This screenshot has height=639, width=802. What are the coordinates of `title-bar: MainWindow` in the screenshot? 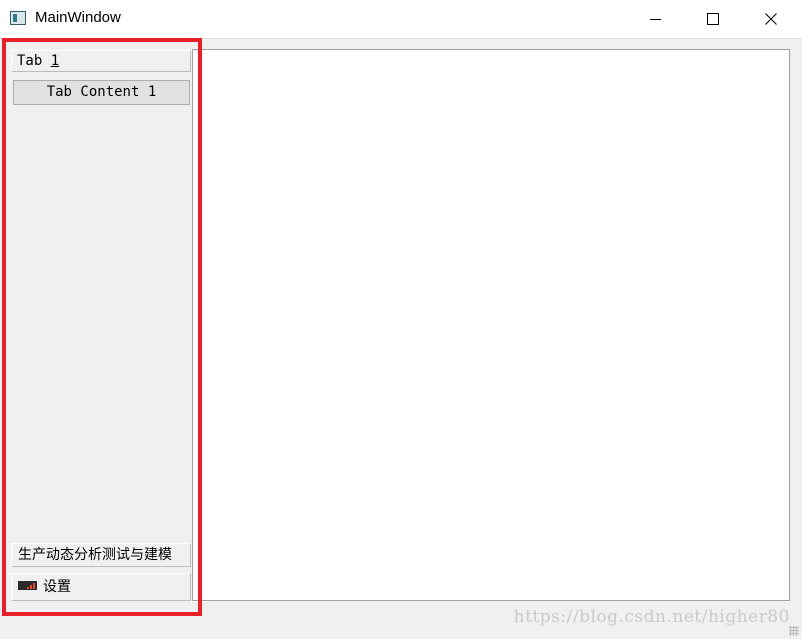 It's located at (401, 19).